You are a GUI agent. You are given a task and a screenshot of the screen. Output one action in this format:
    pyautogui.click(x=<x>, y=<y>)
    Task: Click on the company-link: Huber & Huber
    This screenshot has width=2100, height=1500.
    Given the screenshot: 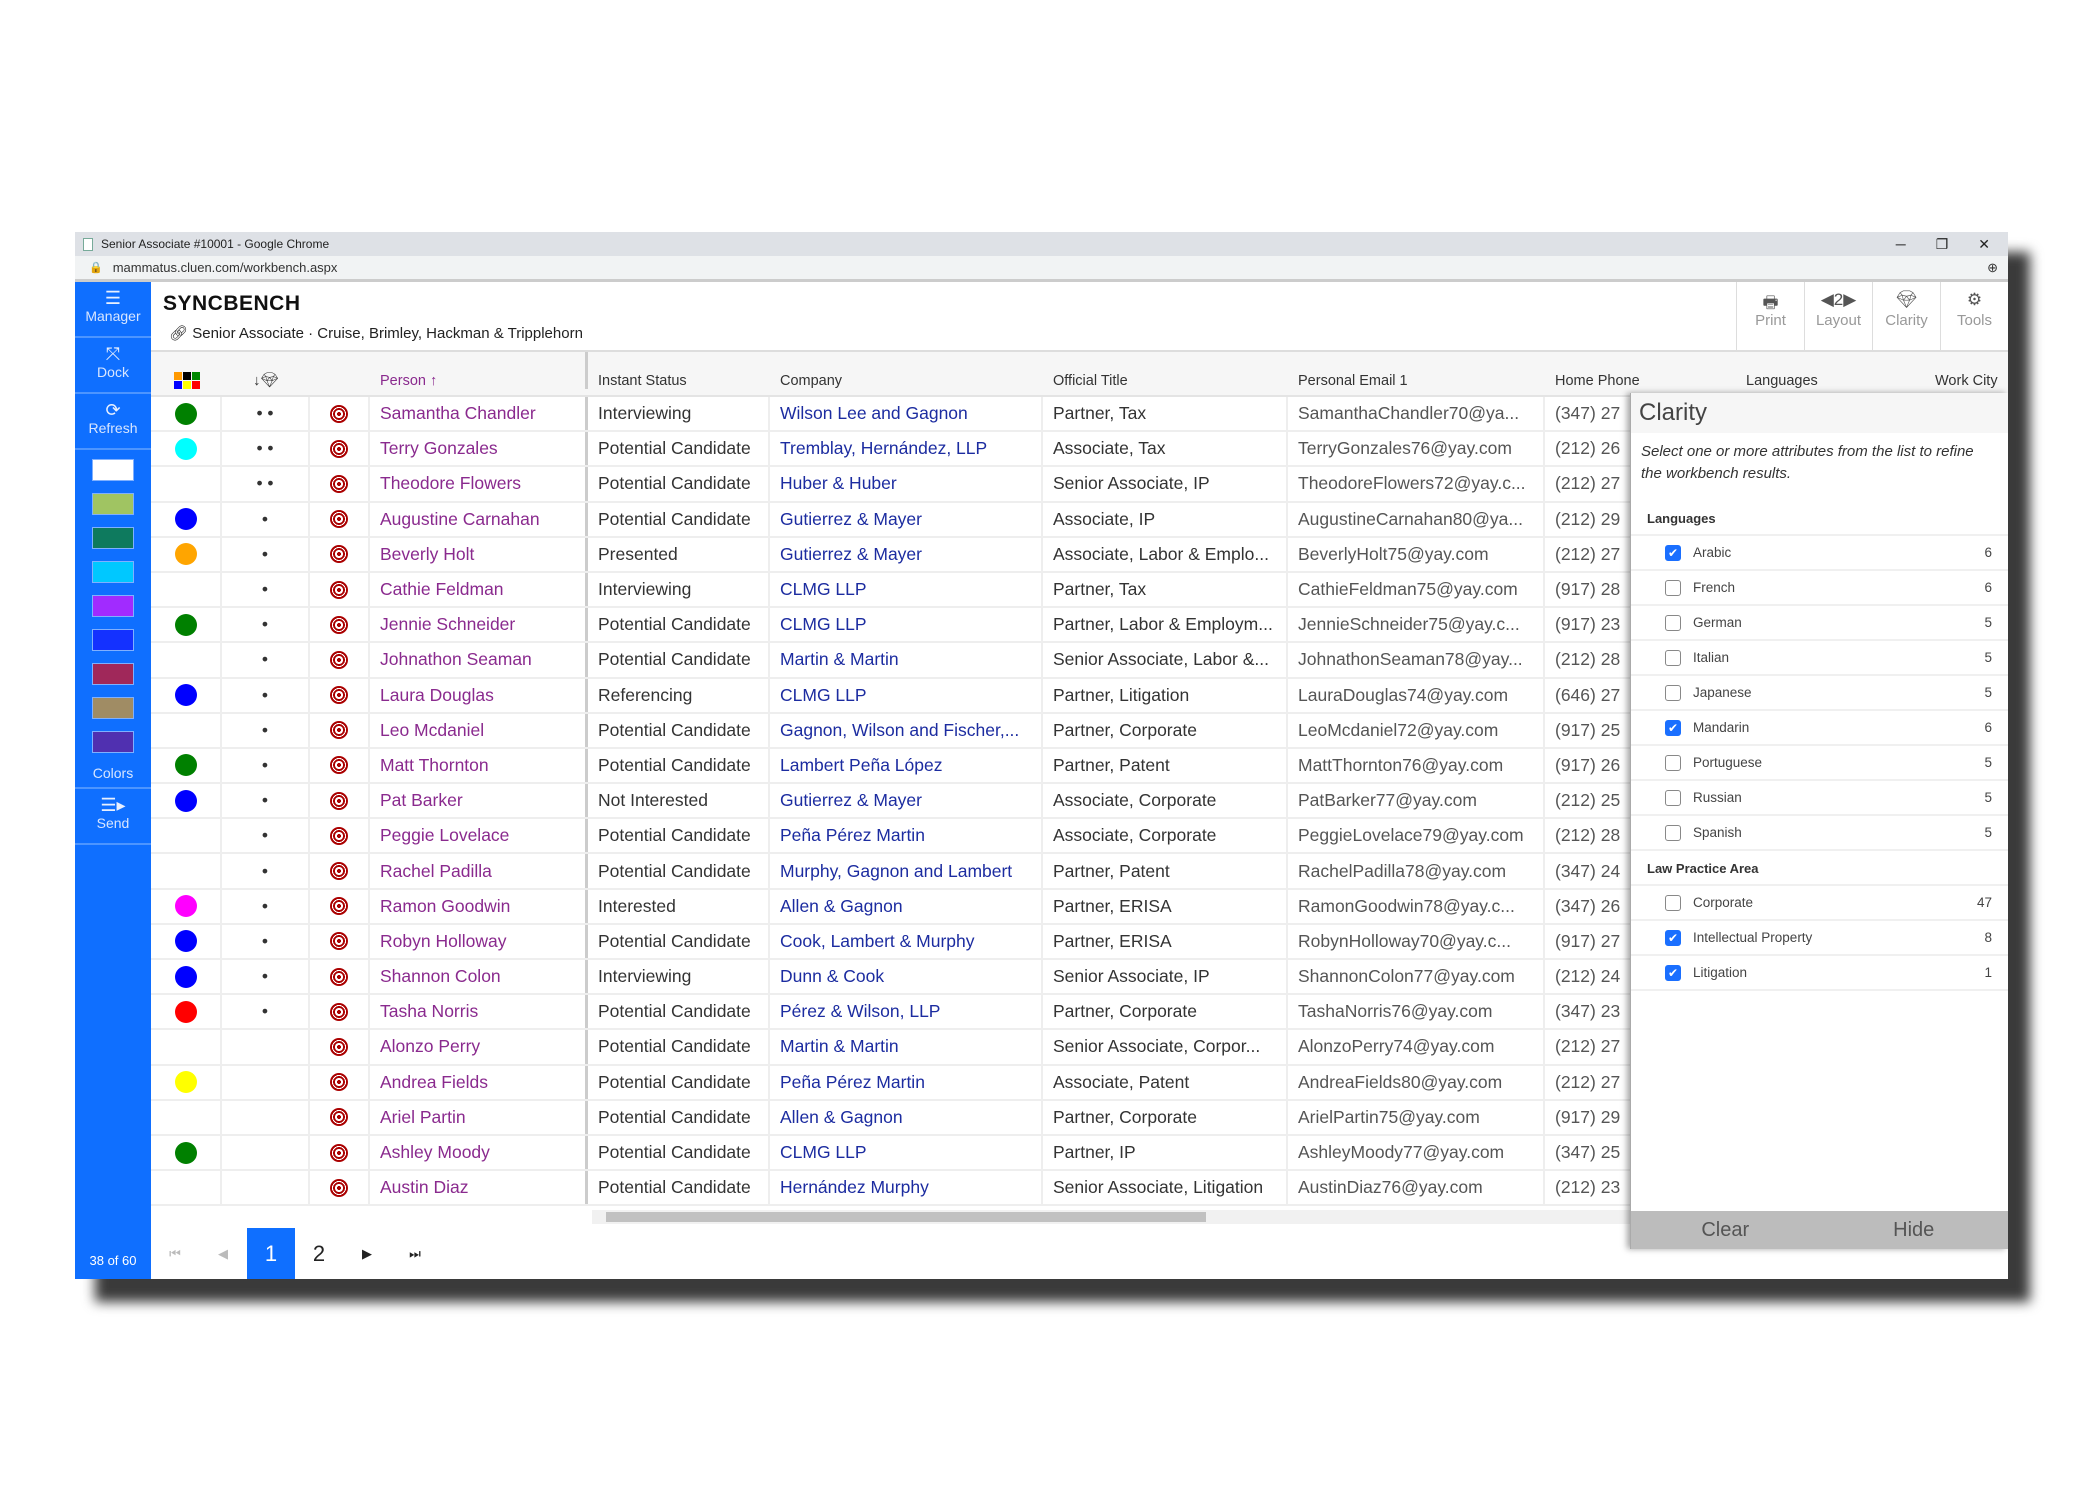 What is the action you would take?
    pyautogui.click(x=906, y=484)
    